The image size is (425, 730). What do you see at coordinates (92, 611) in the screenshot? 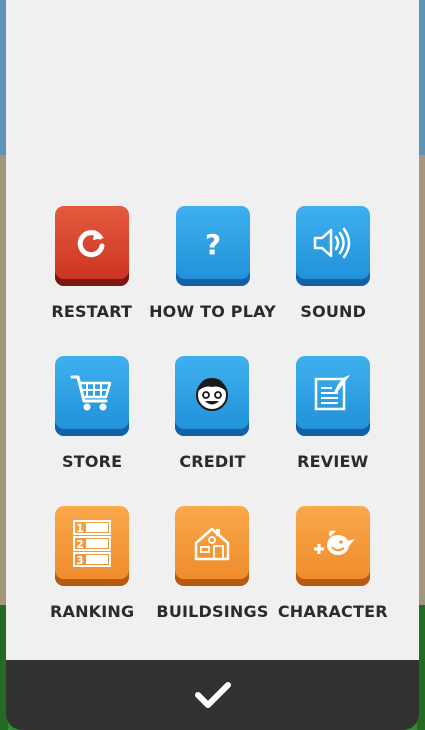
I see `ranking-label: RANKING` at bounding box center [92, 611].